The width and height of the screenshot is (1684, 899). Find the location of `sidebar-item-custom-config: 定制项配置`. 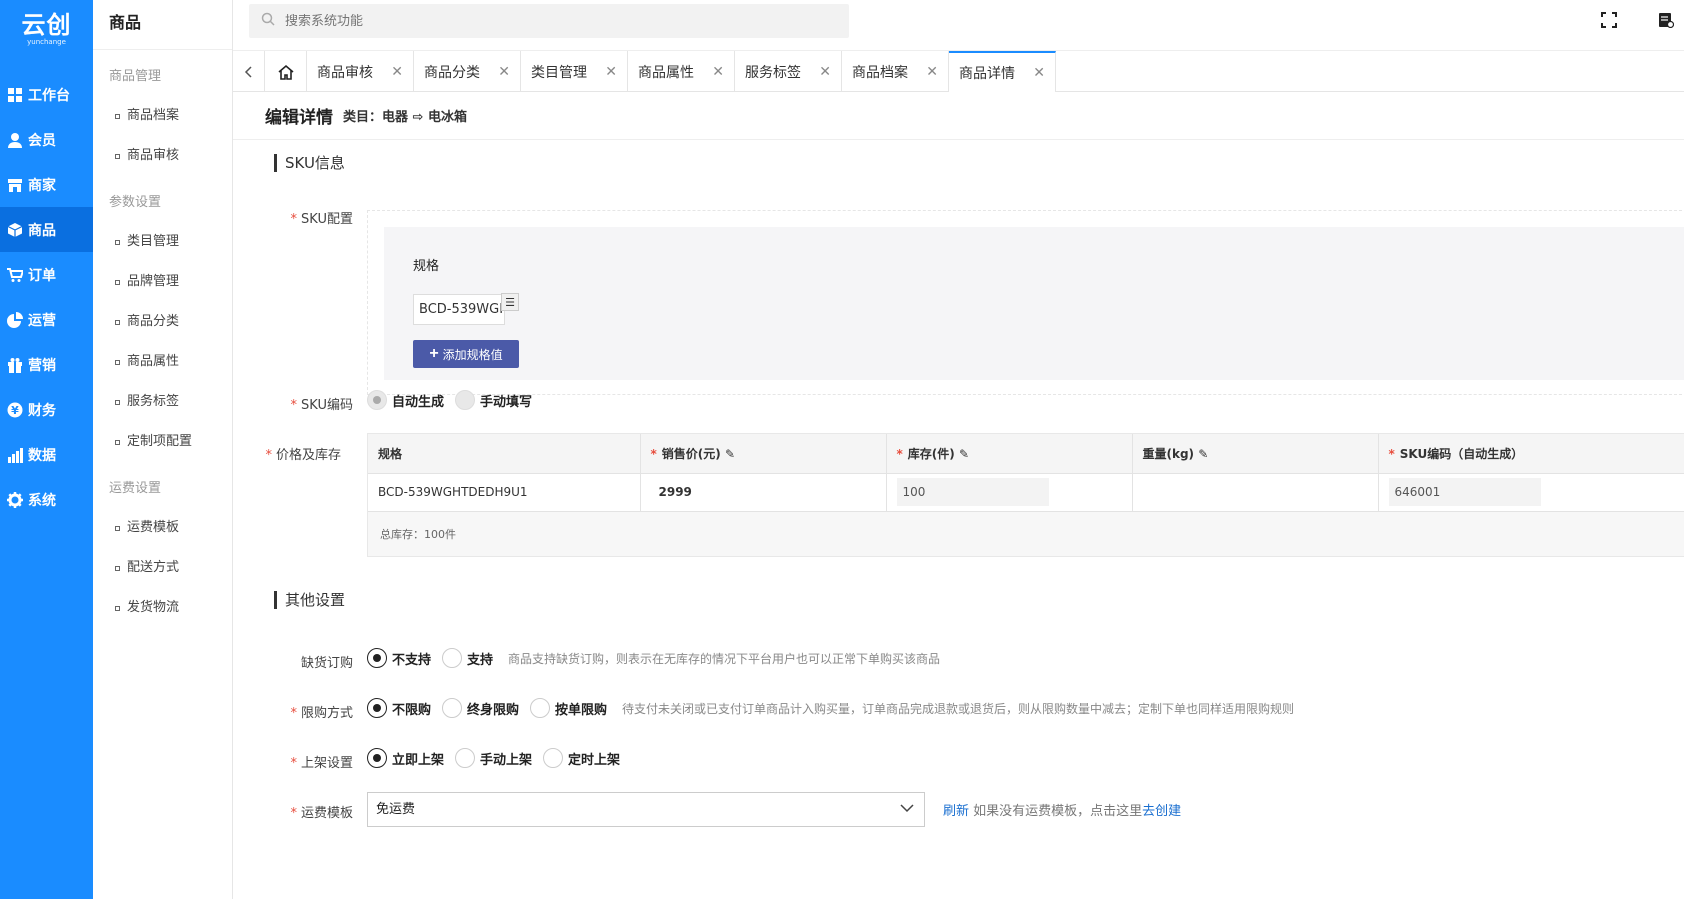

sidebar-item-custom-config: 定制项配置 is located at coordinates (162, 442).